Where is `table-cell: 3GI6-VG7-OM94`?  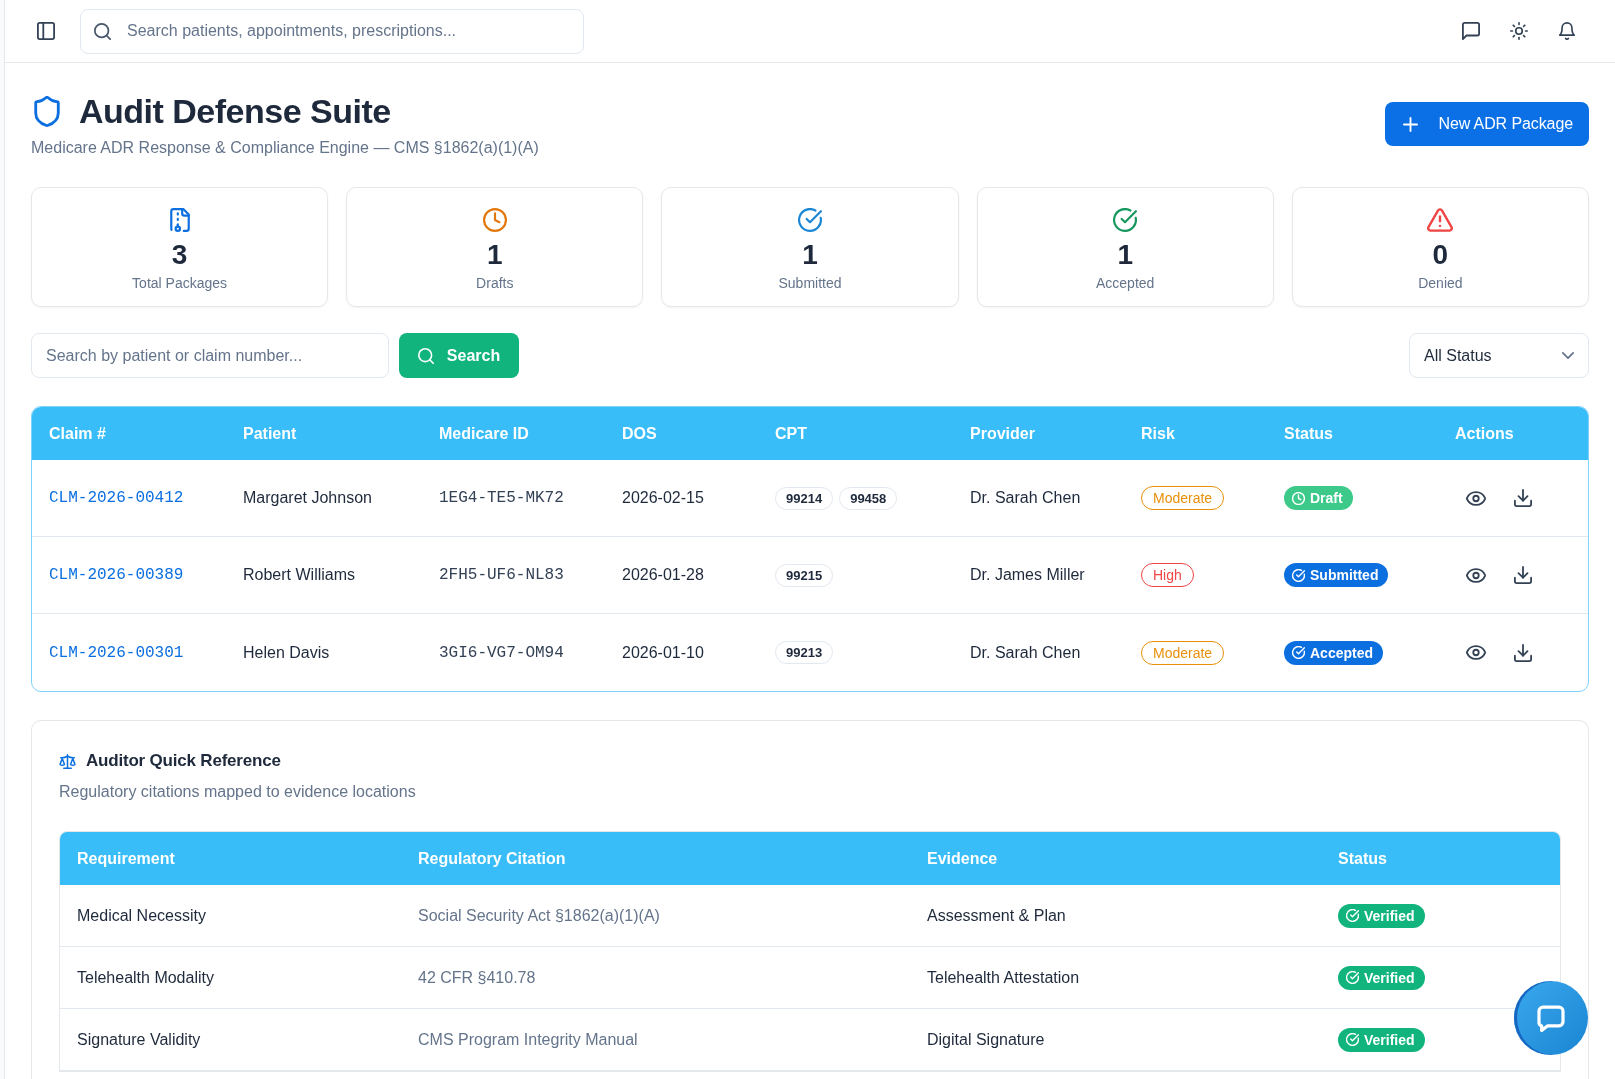 table-cell: 3GI6-VG7-OM94 is located at coordinates (501, 652).